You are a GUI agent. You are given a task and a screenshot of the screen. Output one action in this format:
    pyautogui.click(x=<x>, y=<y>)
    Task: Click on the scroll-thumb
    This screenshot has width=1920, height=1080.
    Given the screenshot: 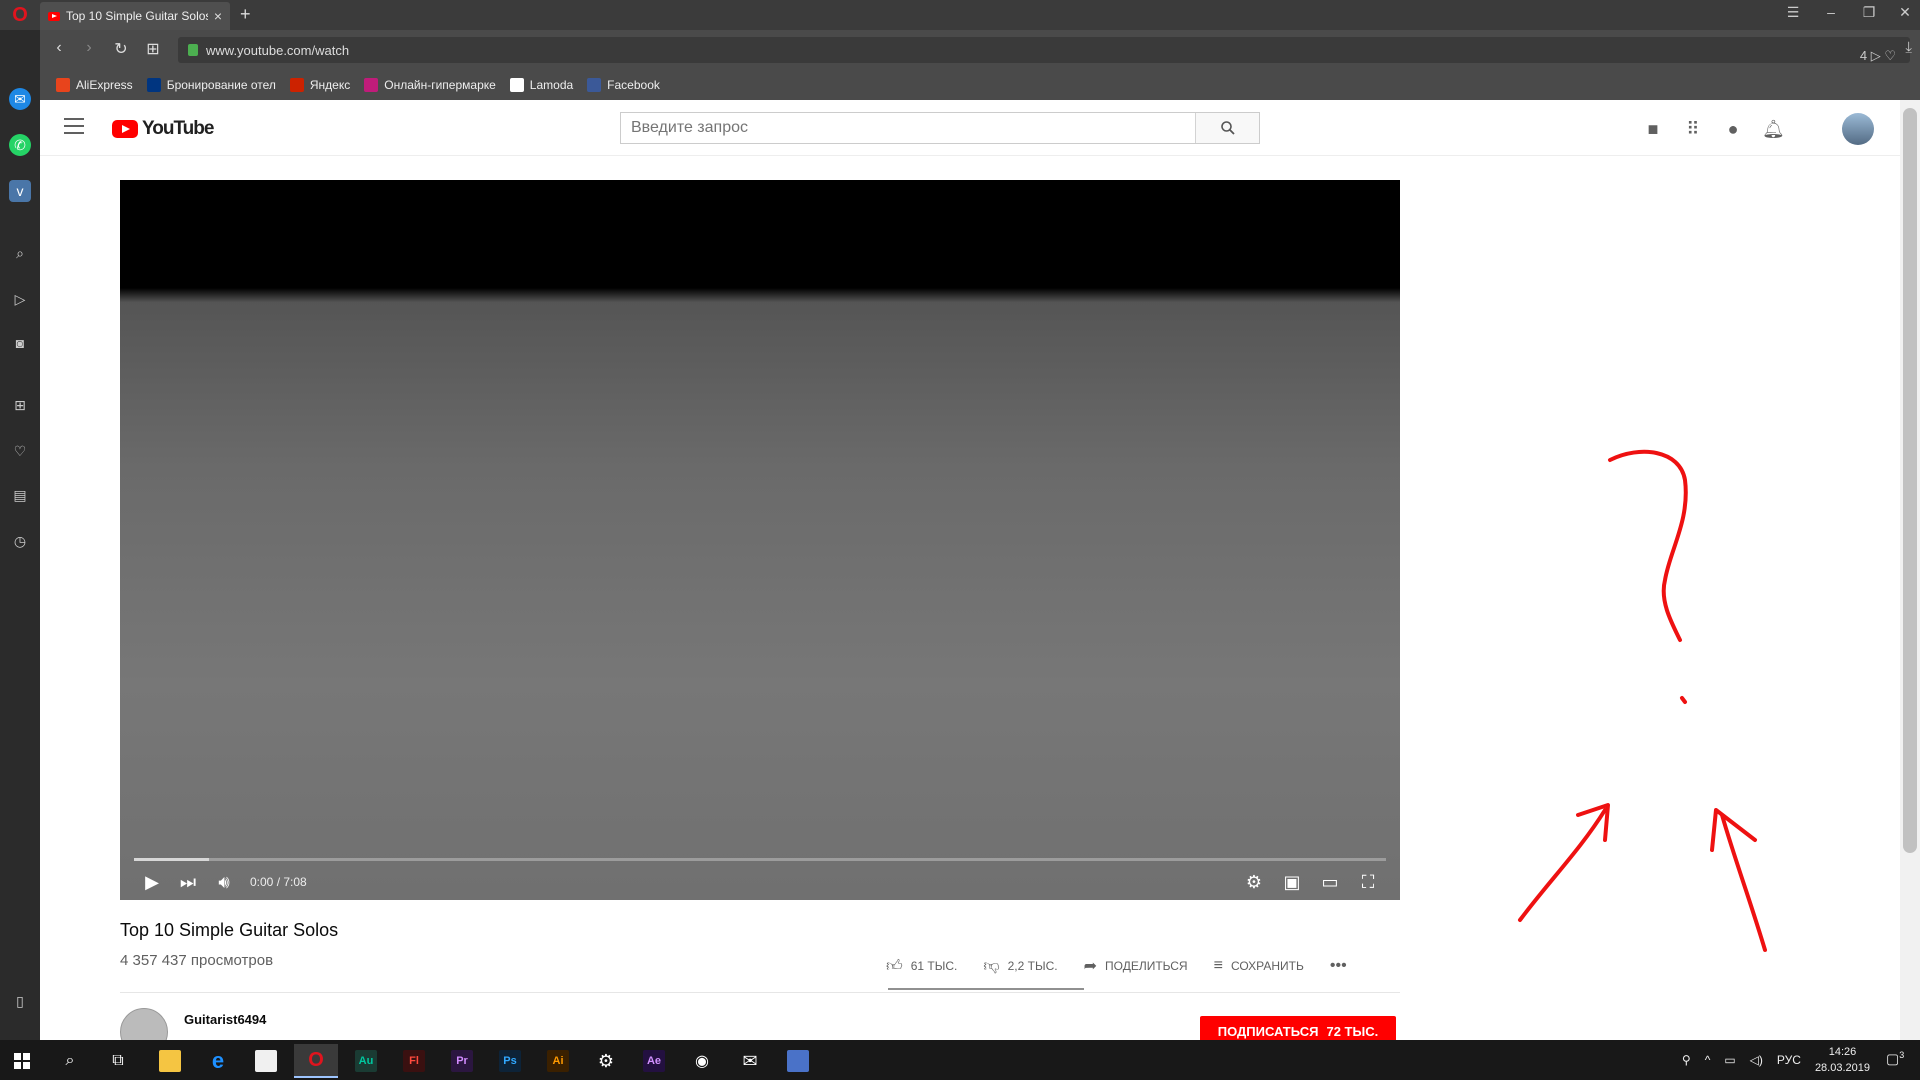 What is the action you would take?
    pyautogui.click(x=1910, y=480)
    